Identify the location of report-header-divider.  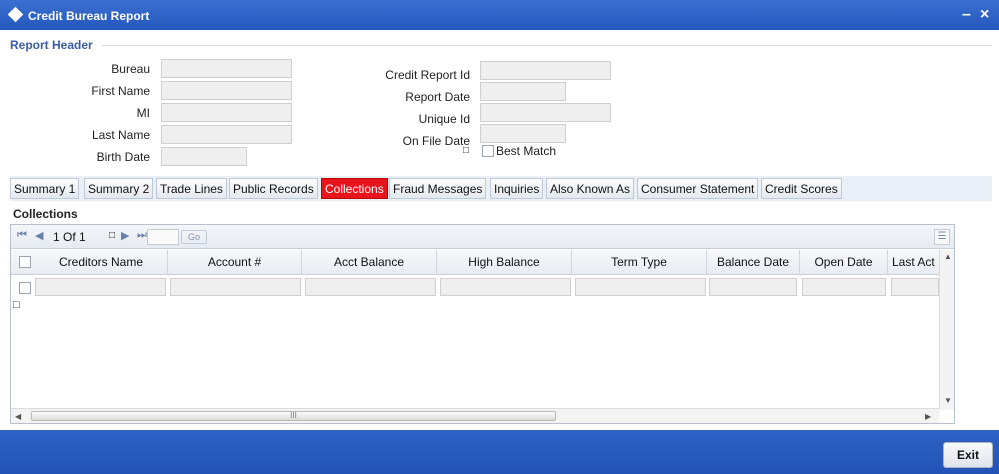
(547, 45).